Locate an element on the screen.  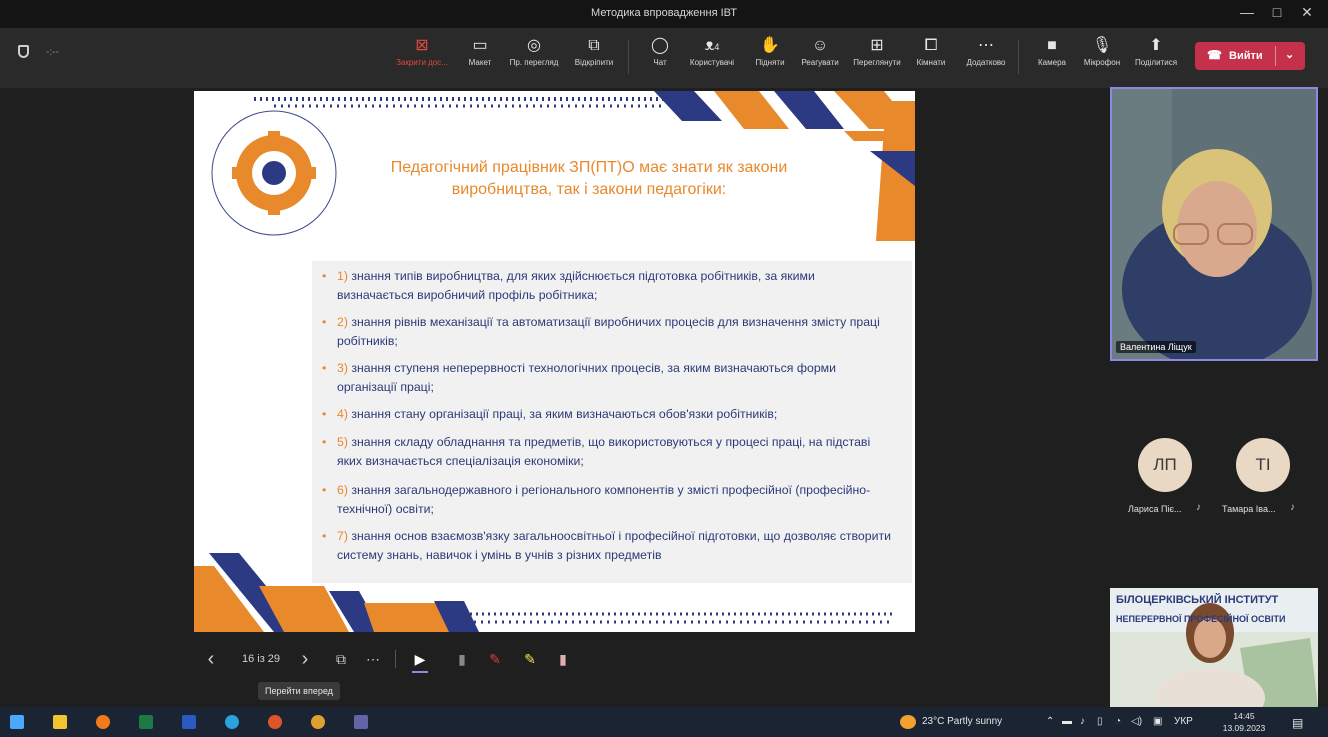
microphone-icon: 🎙 is located at coordinates (1102, 45).